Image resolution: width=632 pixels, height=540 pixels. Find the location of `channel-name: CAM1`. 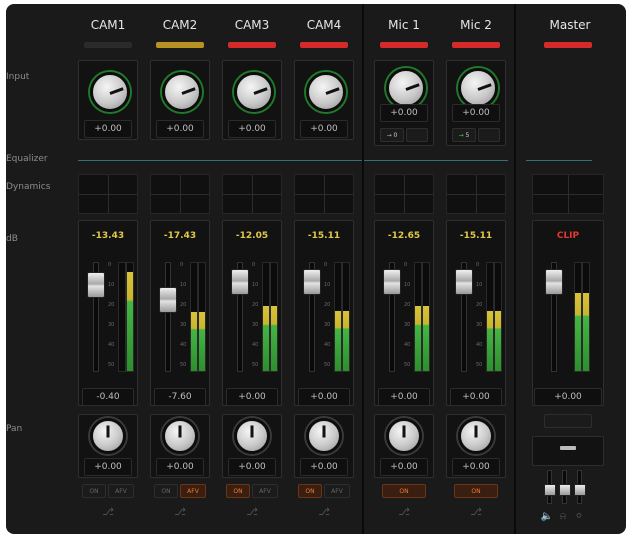

channel-name: CAM1 is located at coordinates (108, 25).